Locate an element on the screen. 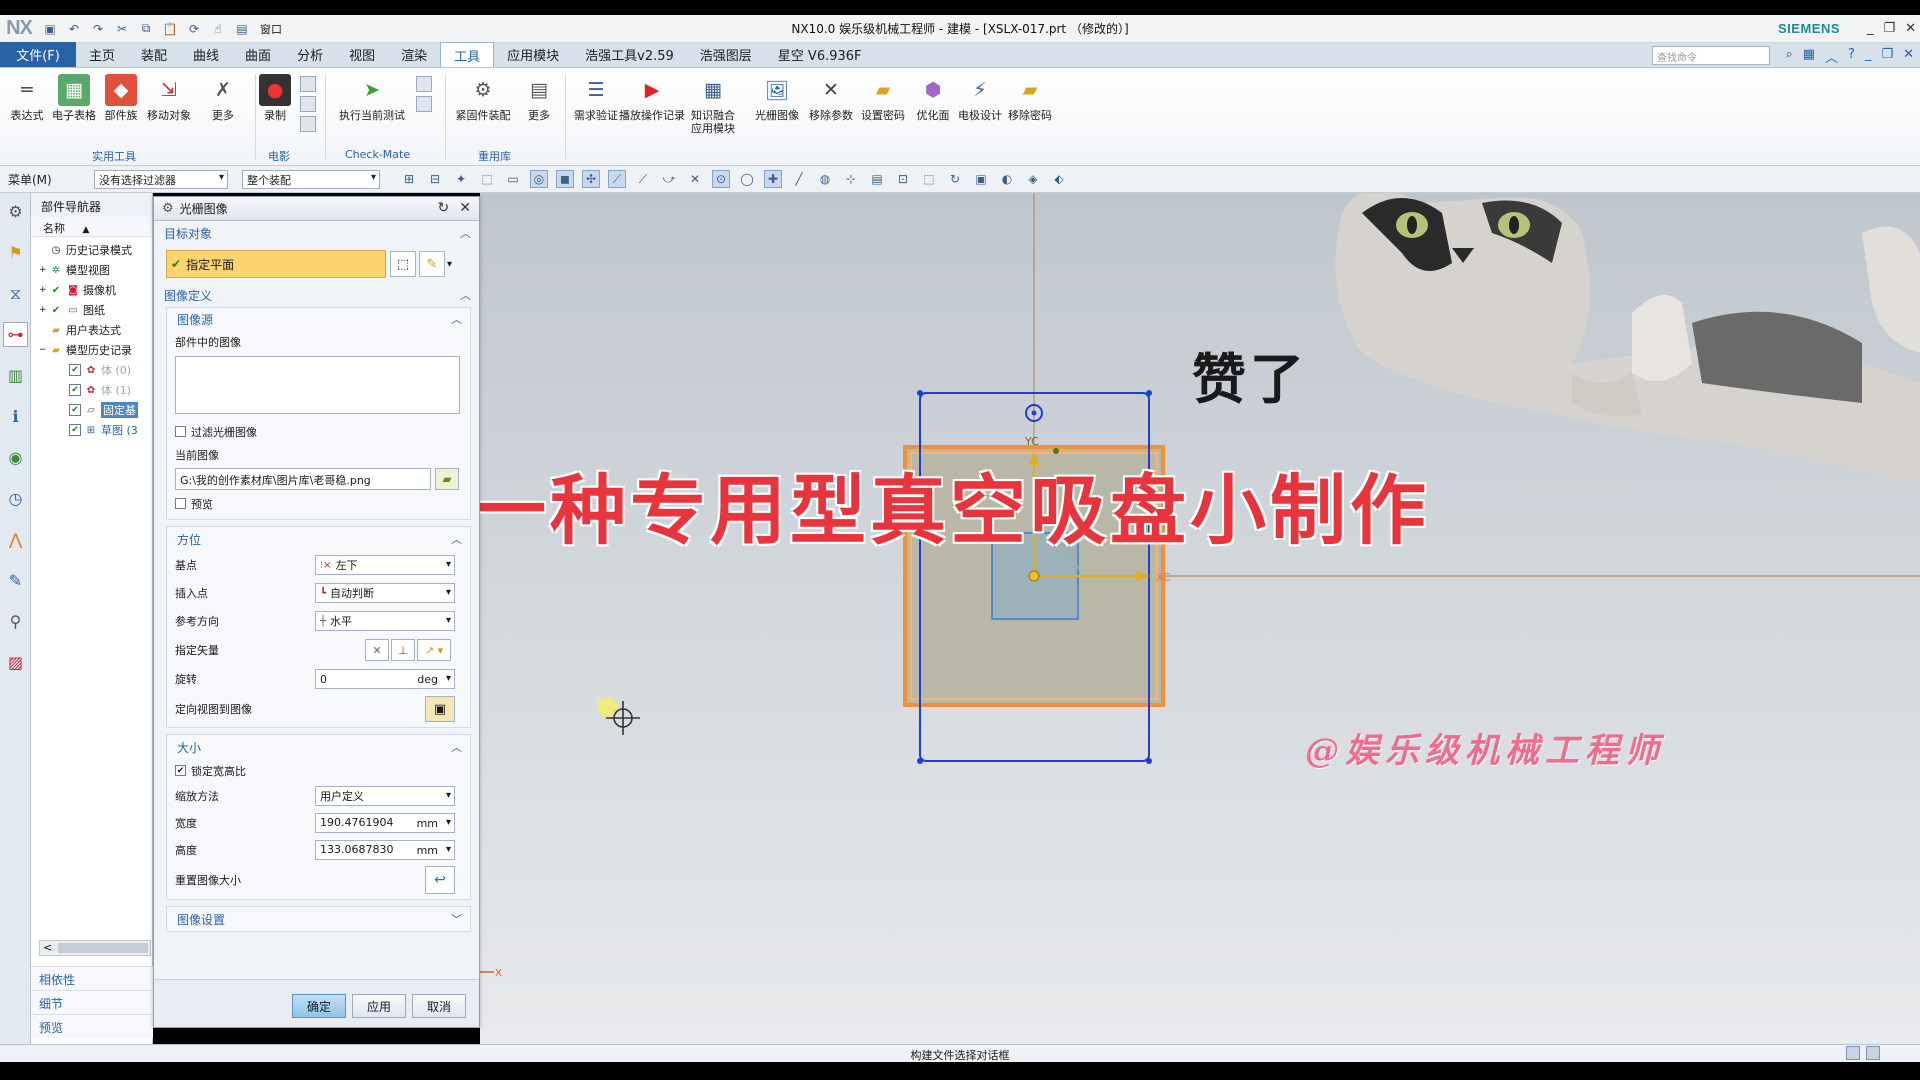 This screenshot has width=1920, height=1080. tree-item-cameras: + ✔ ◙ 摄像机 is located at coordinates (91, 290).